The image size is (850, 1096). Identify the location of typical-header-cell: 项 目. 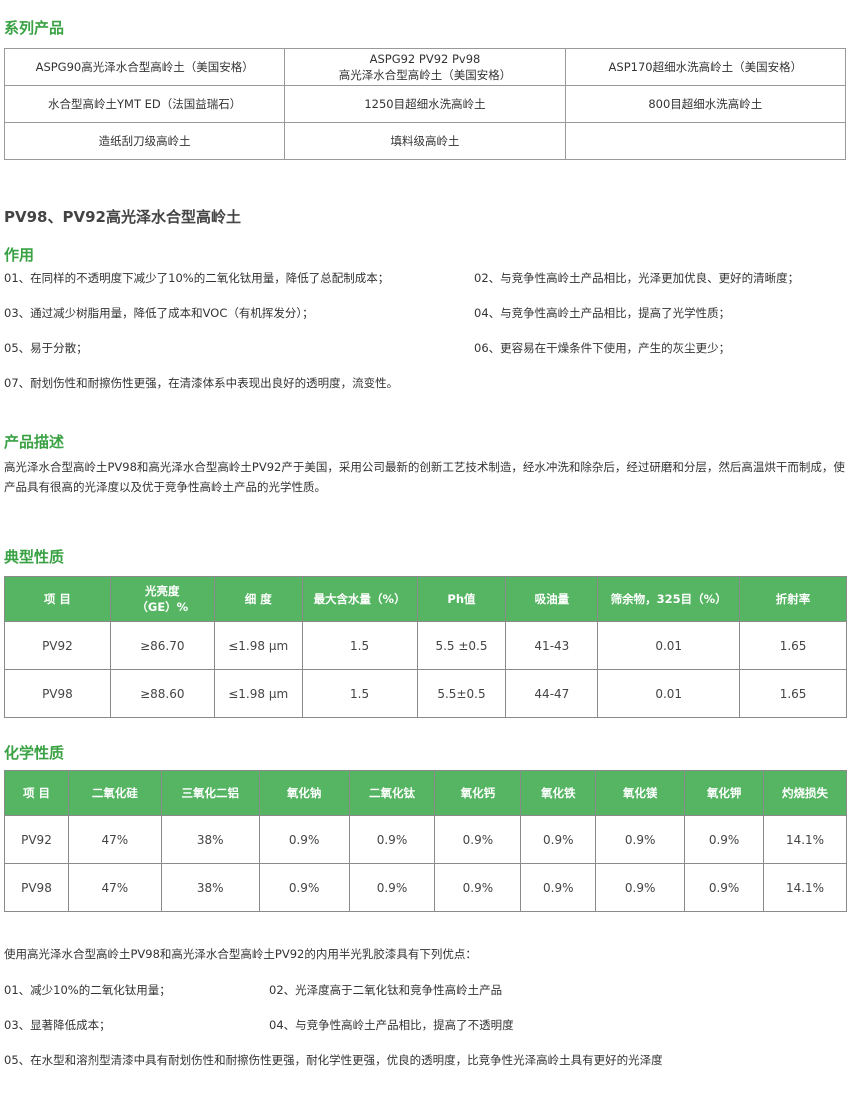
(57, 599).